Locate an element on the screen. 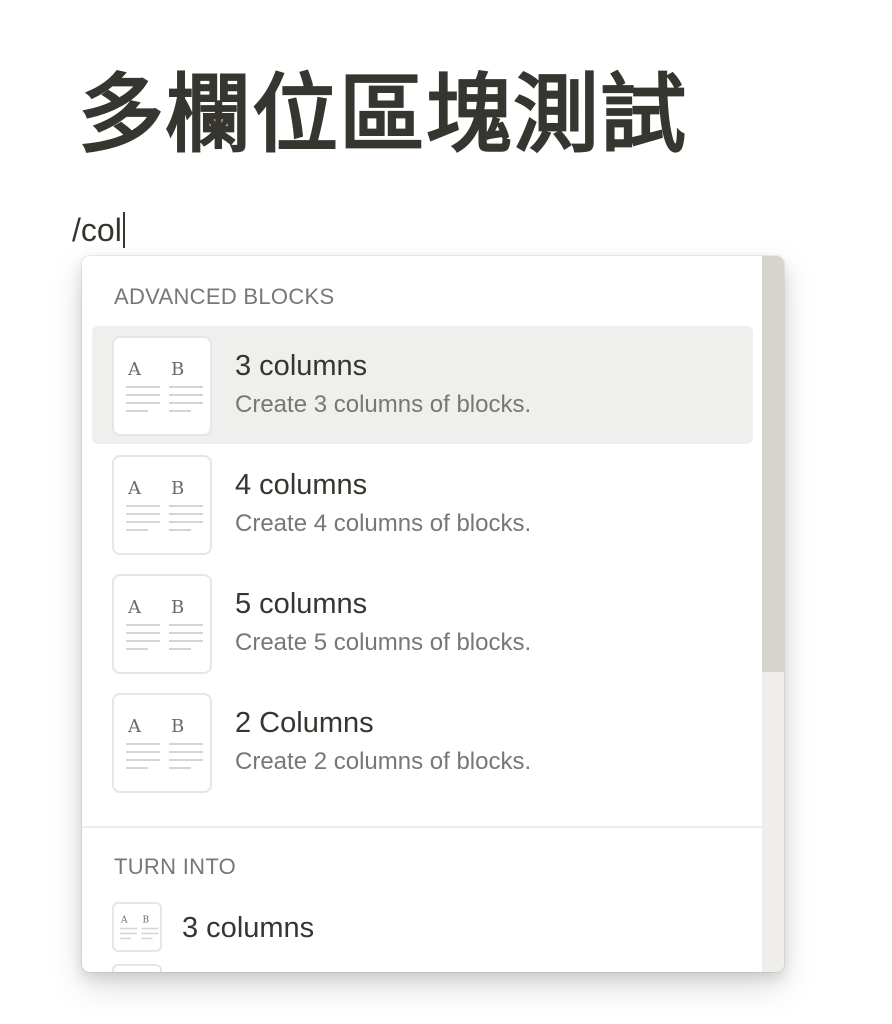 This screenshot has width=892, height=1024. section-header-turn-into: TURN INTO is located at coordinates (175, 866).